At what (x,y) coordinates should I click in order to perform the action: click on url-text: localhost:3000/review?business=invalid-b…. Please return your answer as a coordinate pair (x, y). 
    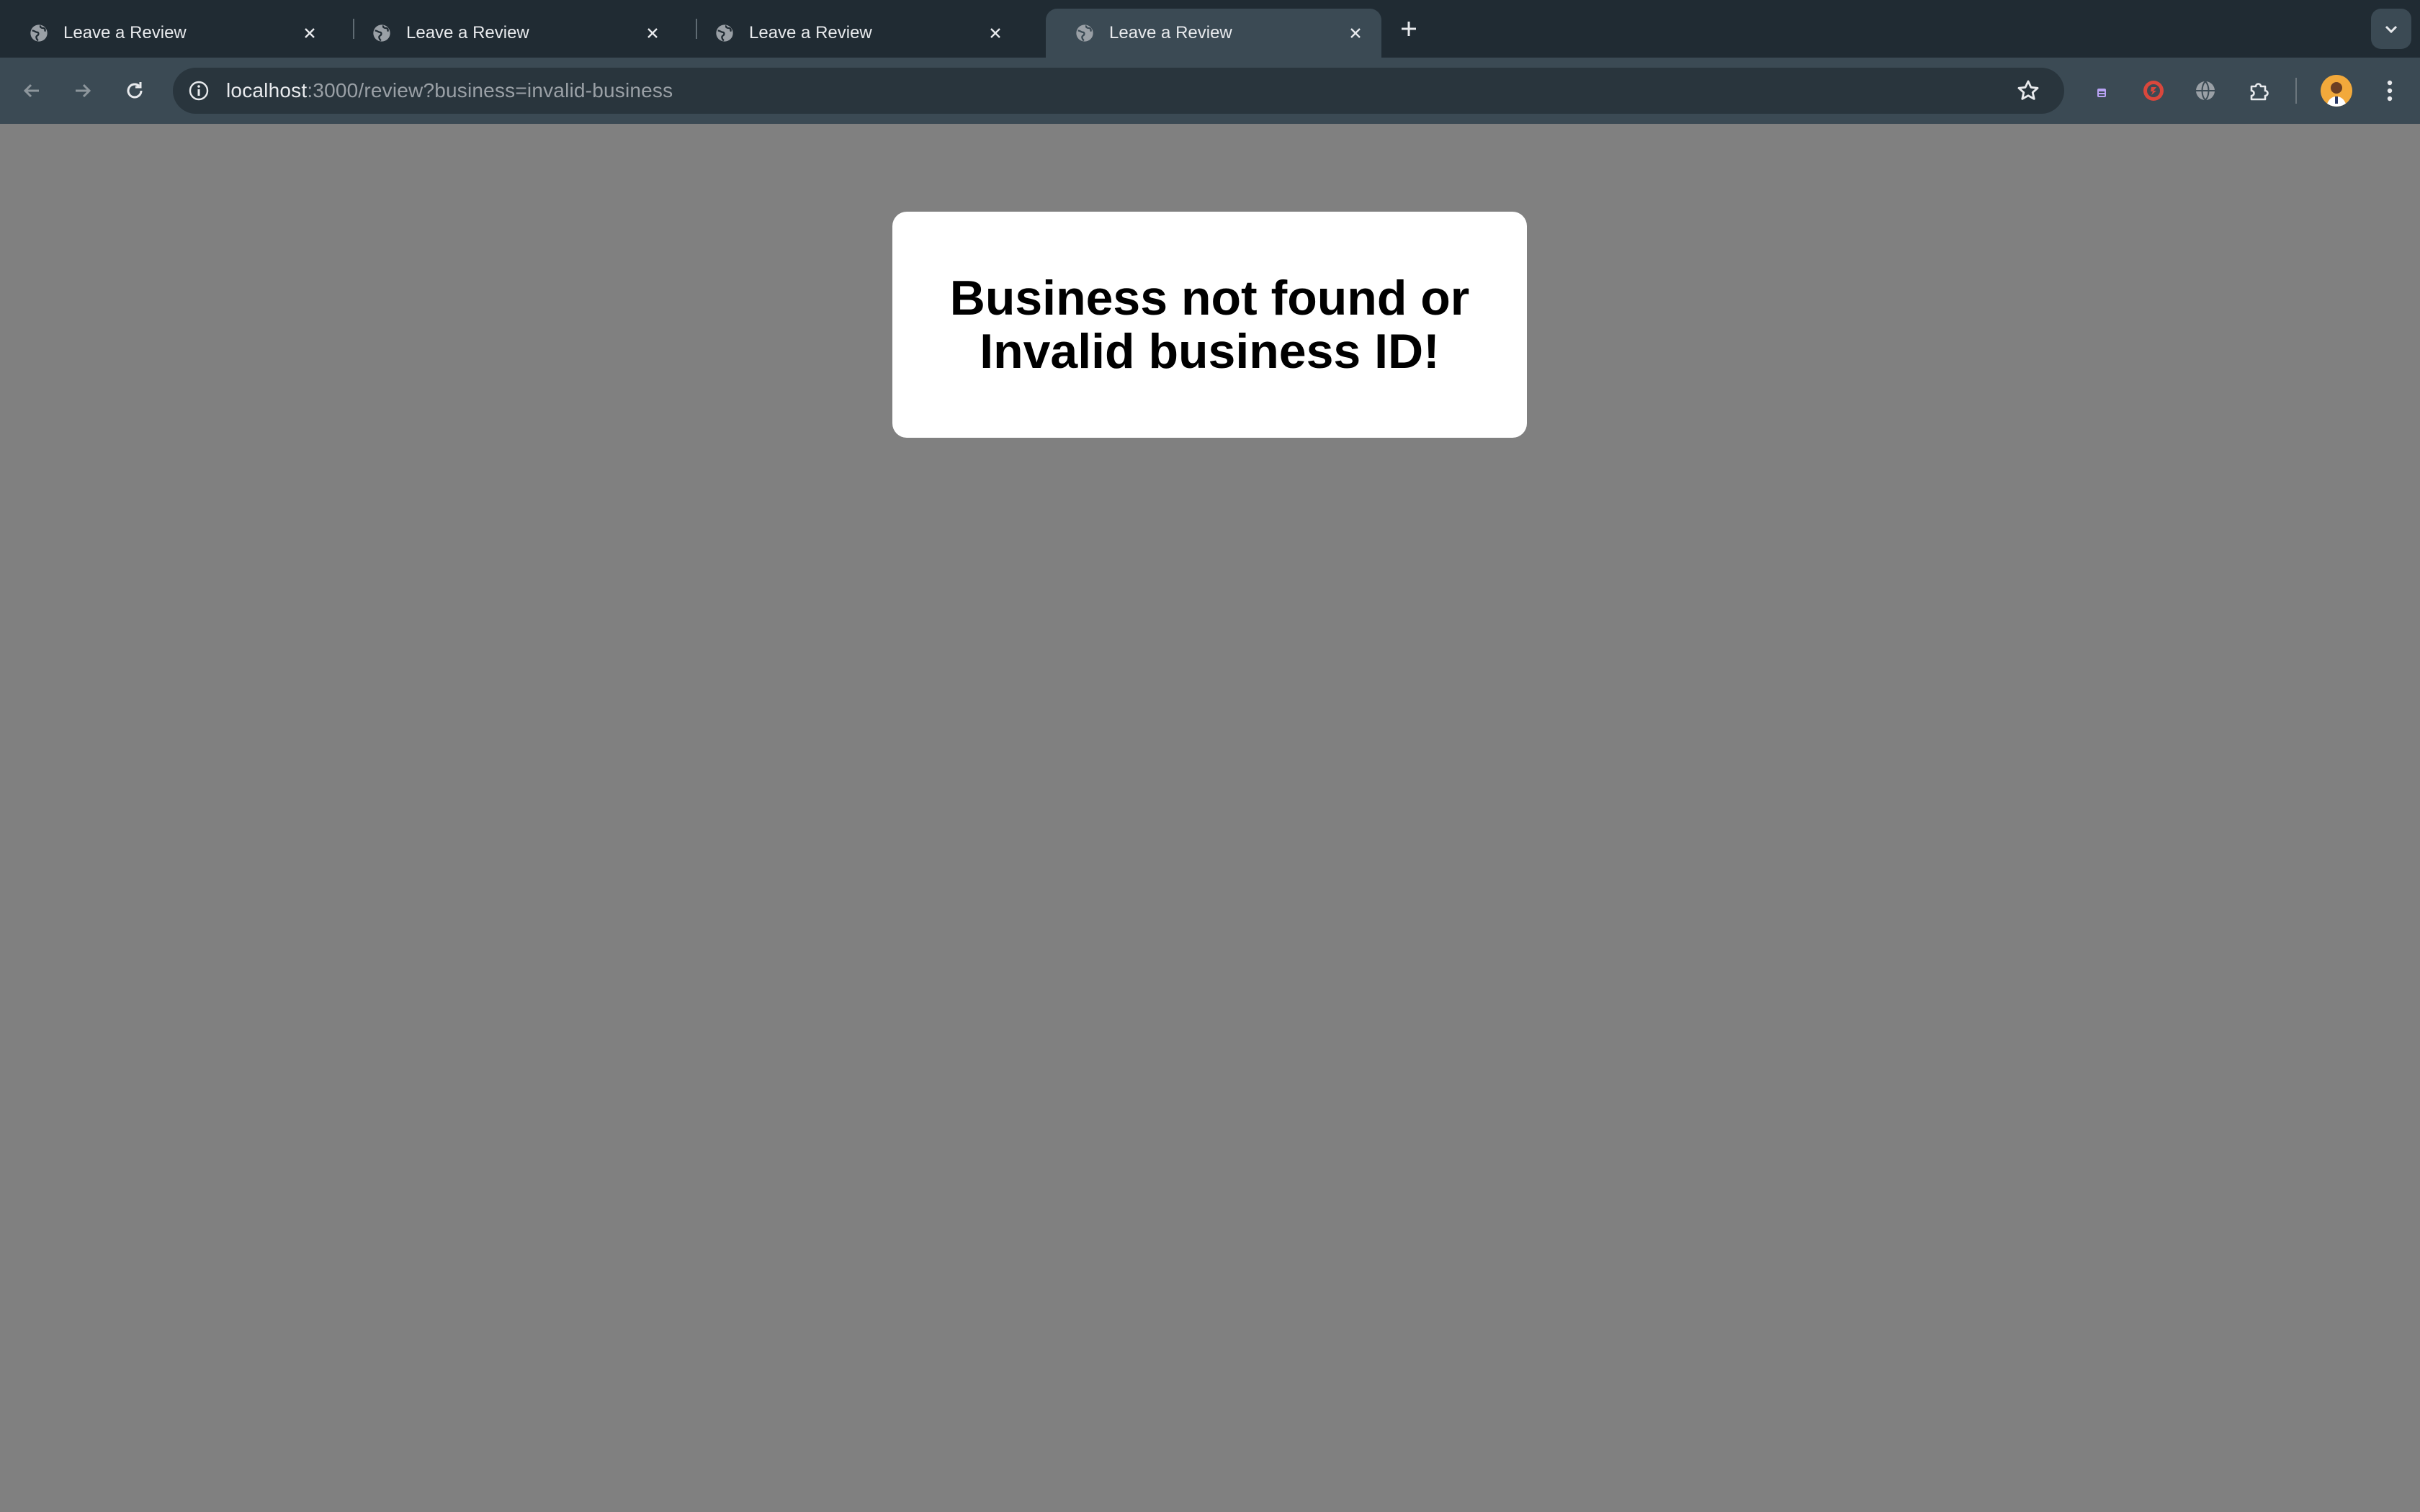
    Looking at the image, I should click on (449, 90).